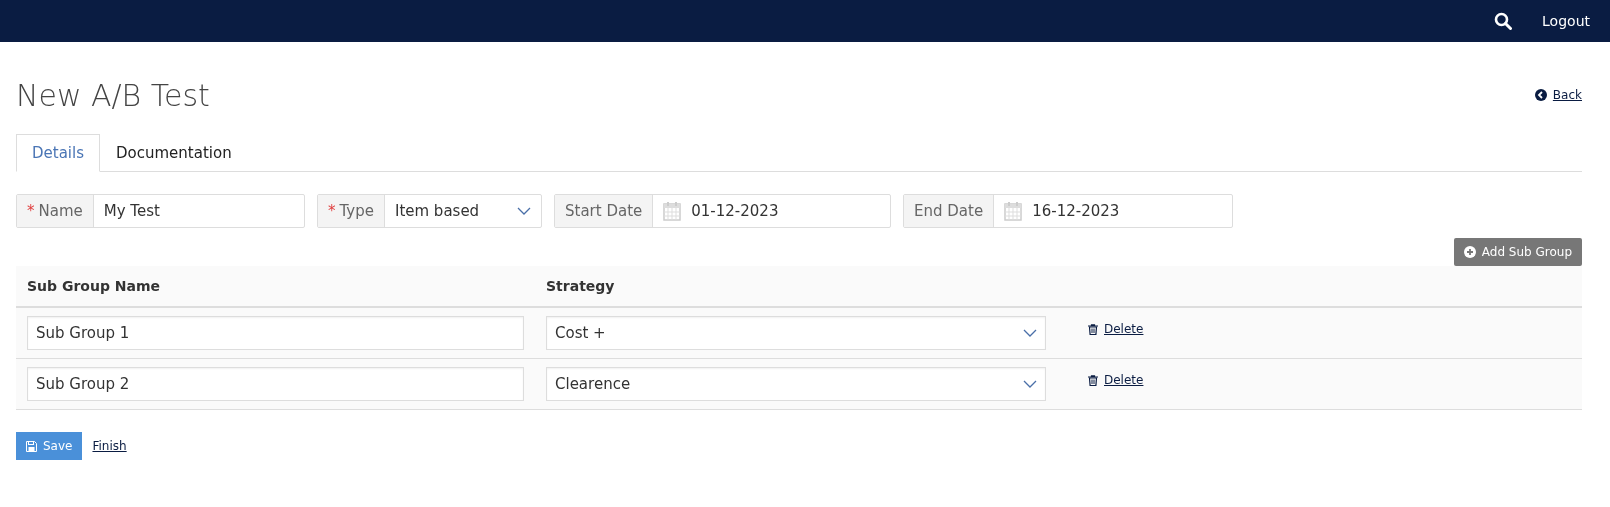  Describe the element at coordinates (275, 286) in the screenshot. I see `column-header: Sub Group Name` at that location.